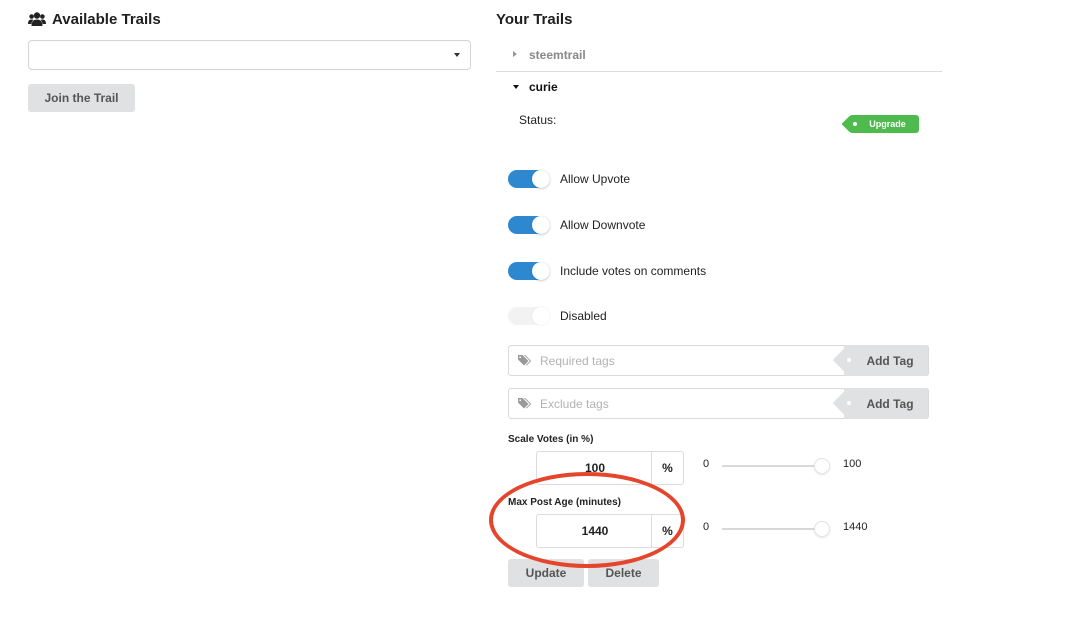 This screenshot has height=632, width=1065. I want to click on disabled-toggle, so click(529, 316).